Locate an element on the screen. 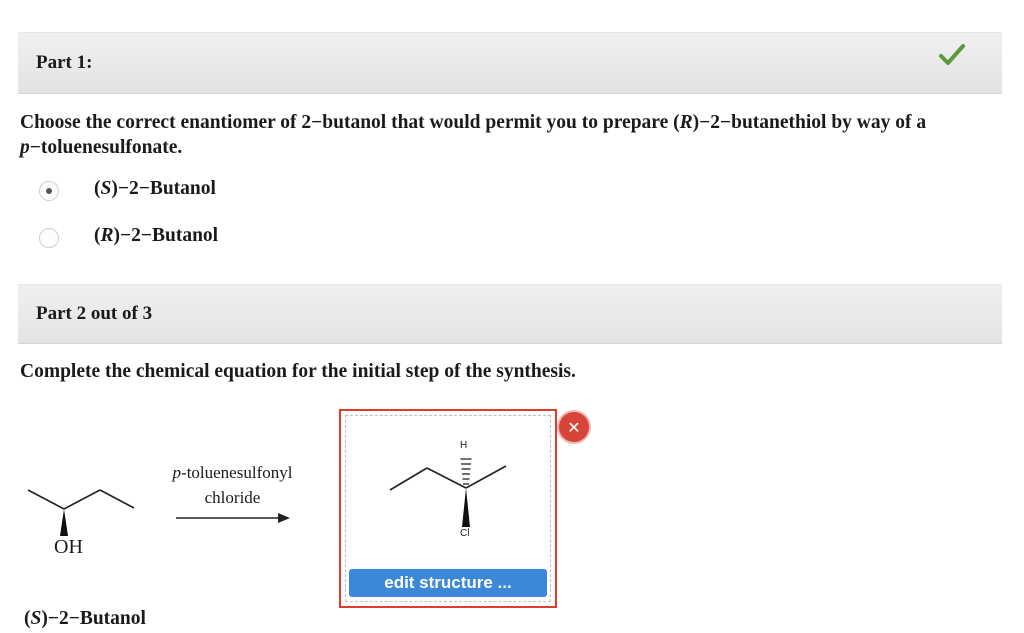 This screenshot has width=1024, height=633. reactant-structure is located at coordinates (81, 512).